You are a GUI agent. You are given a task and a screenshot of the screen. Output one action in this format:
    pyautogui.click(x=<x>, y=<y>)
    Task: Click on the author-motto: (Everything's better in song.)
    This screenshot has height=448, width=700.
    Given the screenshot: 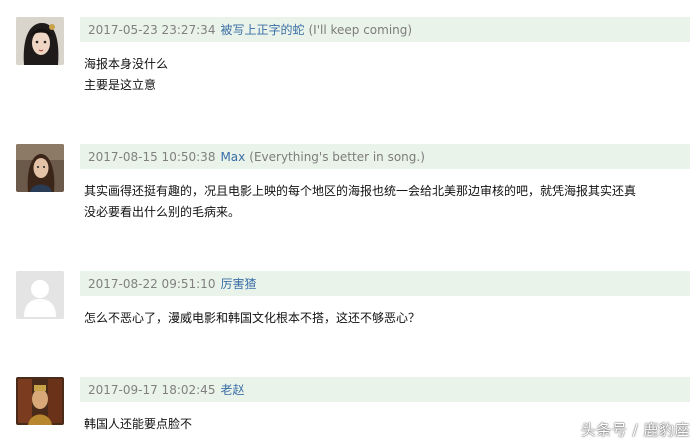 What is the action you would take?
    pyautogui.click(x=337, y=156)
    